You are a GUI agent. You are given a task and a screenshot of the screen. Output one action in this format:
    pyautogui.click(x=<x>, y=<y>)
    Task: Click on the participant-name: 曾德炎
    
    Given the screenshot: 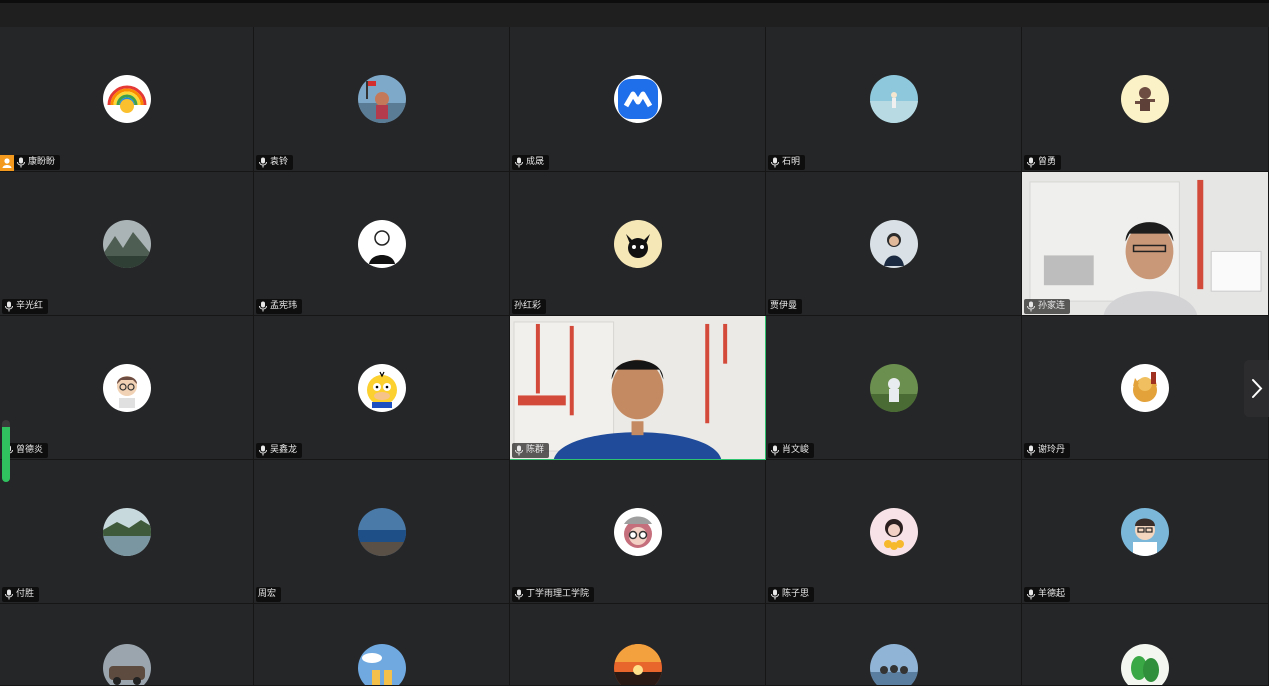 What is the action you would take?
    pyautogui.click(x=30, y=450)
    